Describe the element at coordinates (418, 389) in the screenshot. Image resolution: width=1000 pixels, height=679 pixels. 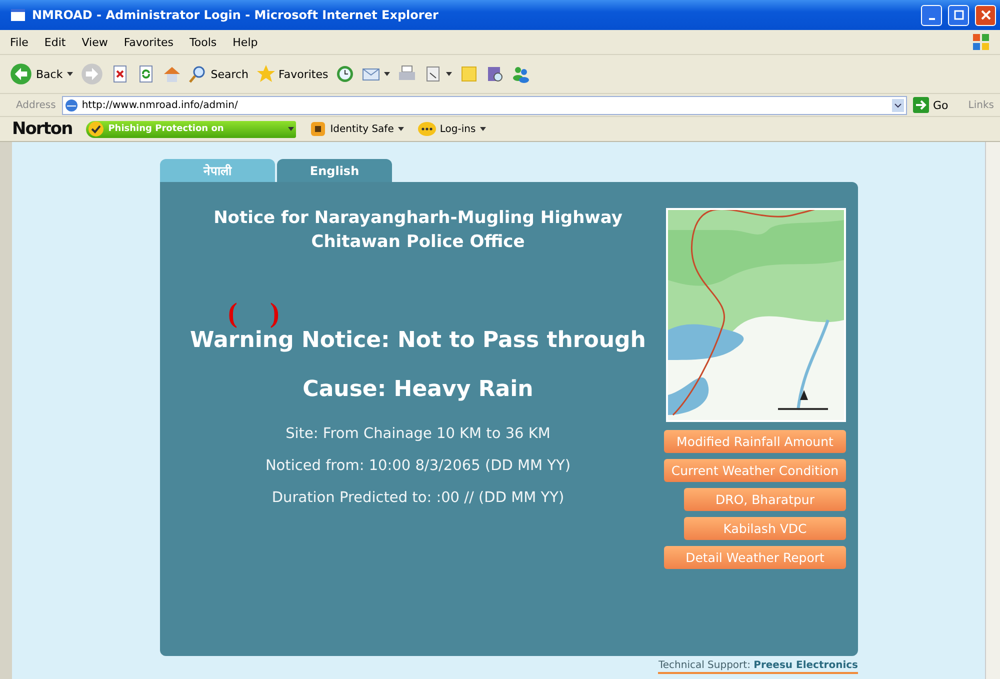
I see `cause-heading: Cause: Heavy Rain` at that location.